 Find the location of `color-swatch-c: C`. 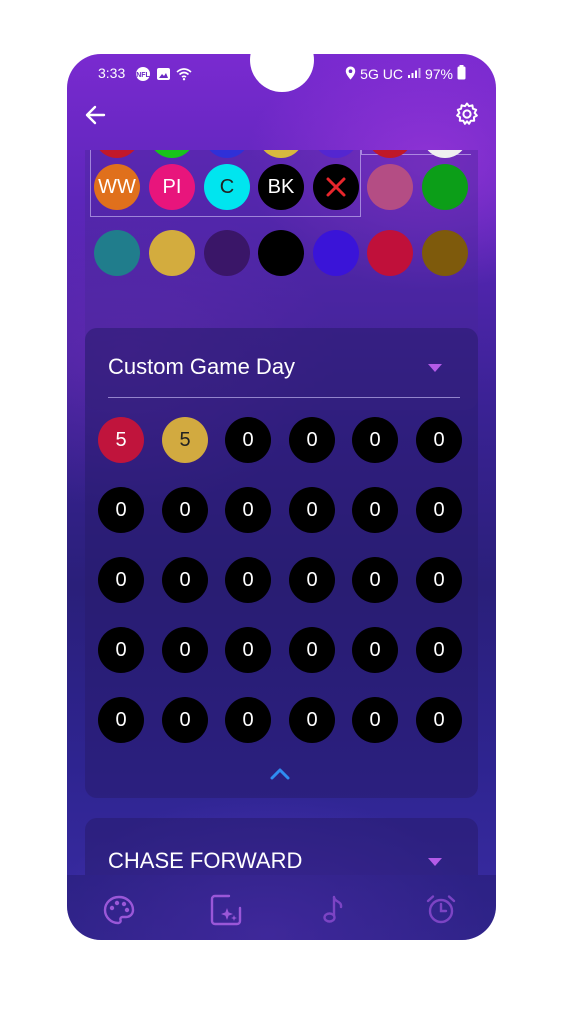

color-swatch-c: C is located at coordinates (227, 187).